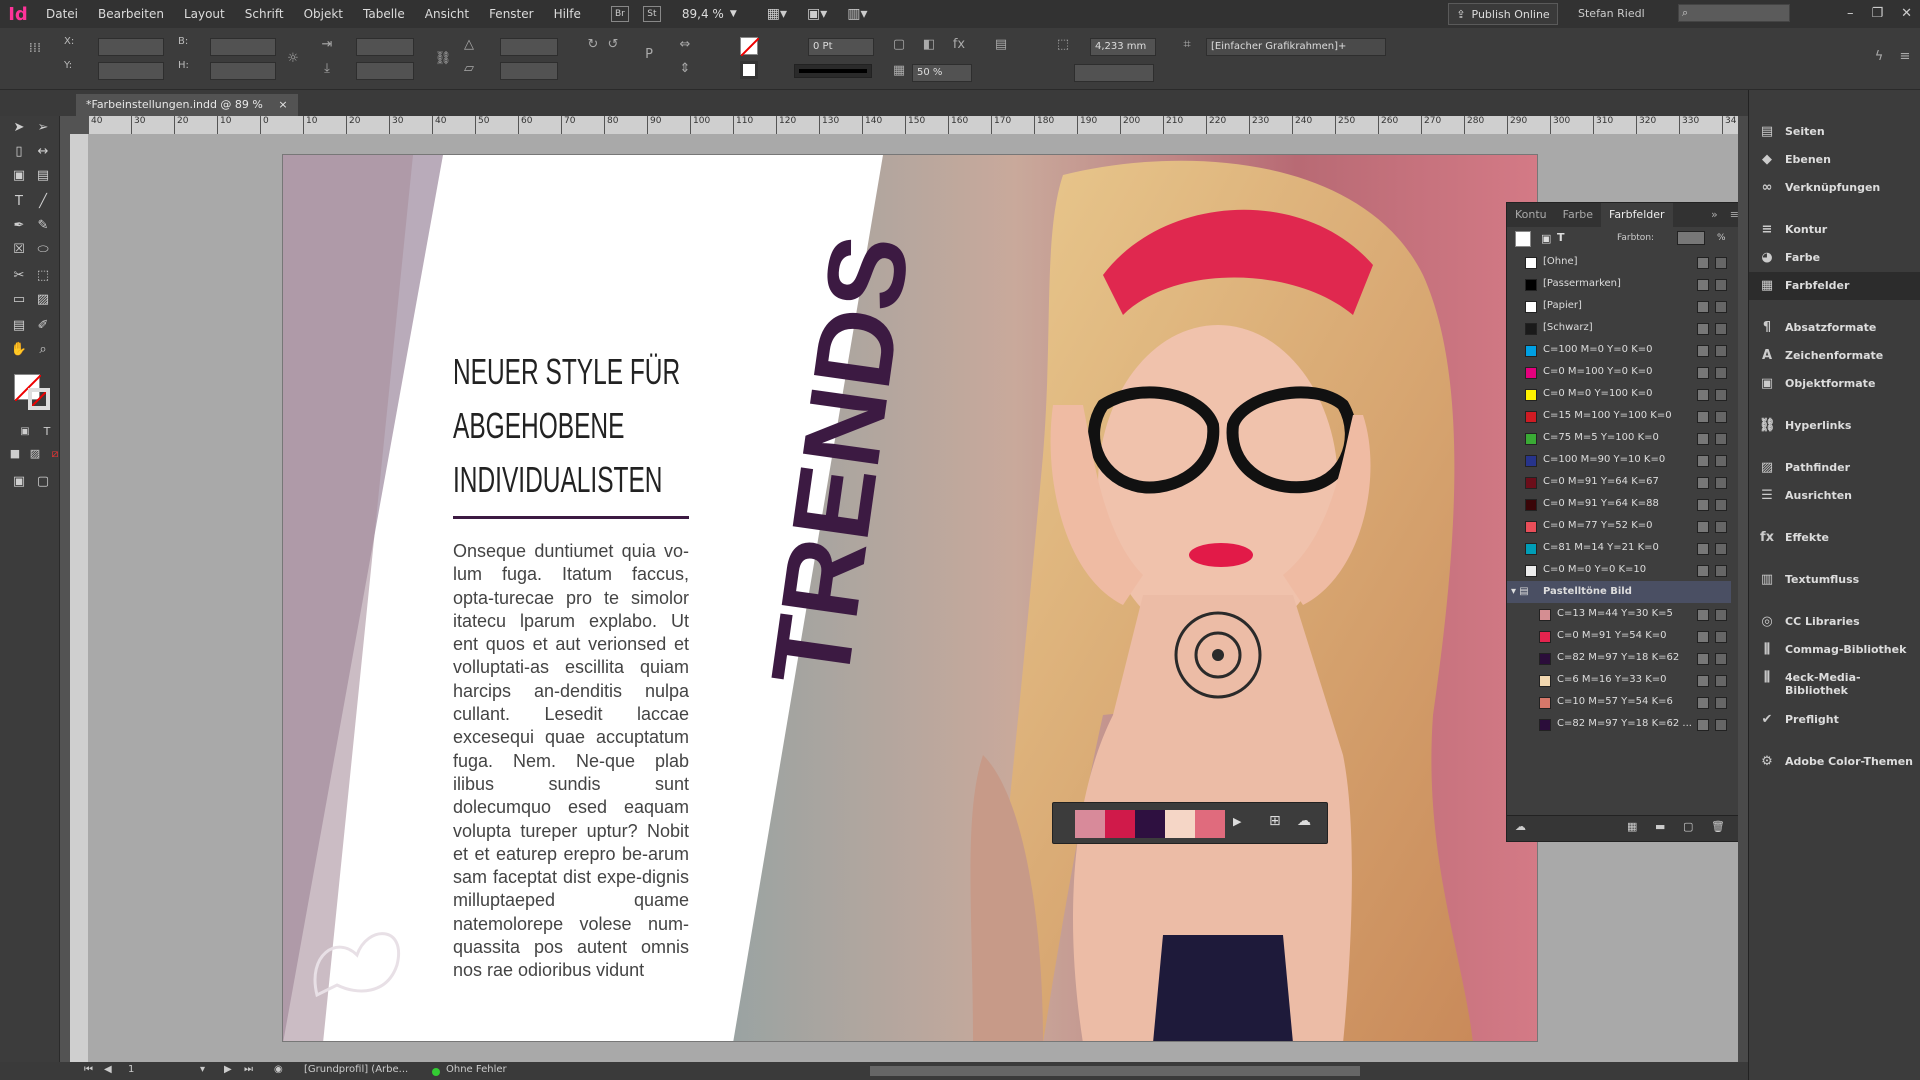 This screenshot has width=1920, height=1080. I want to click on lightning-icon: ϟ, so click(1879, 57).